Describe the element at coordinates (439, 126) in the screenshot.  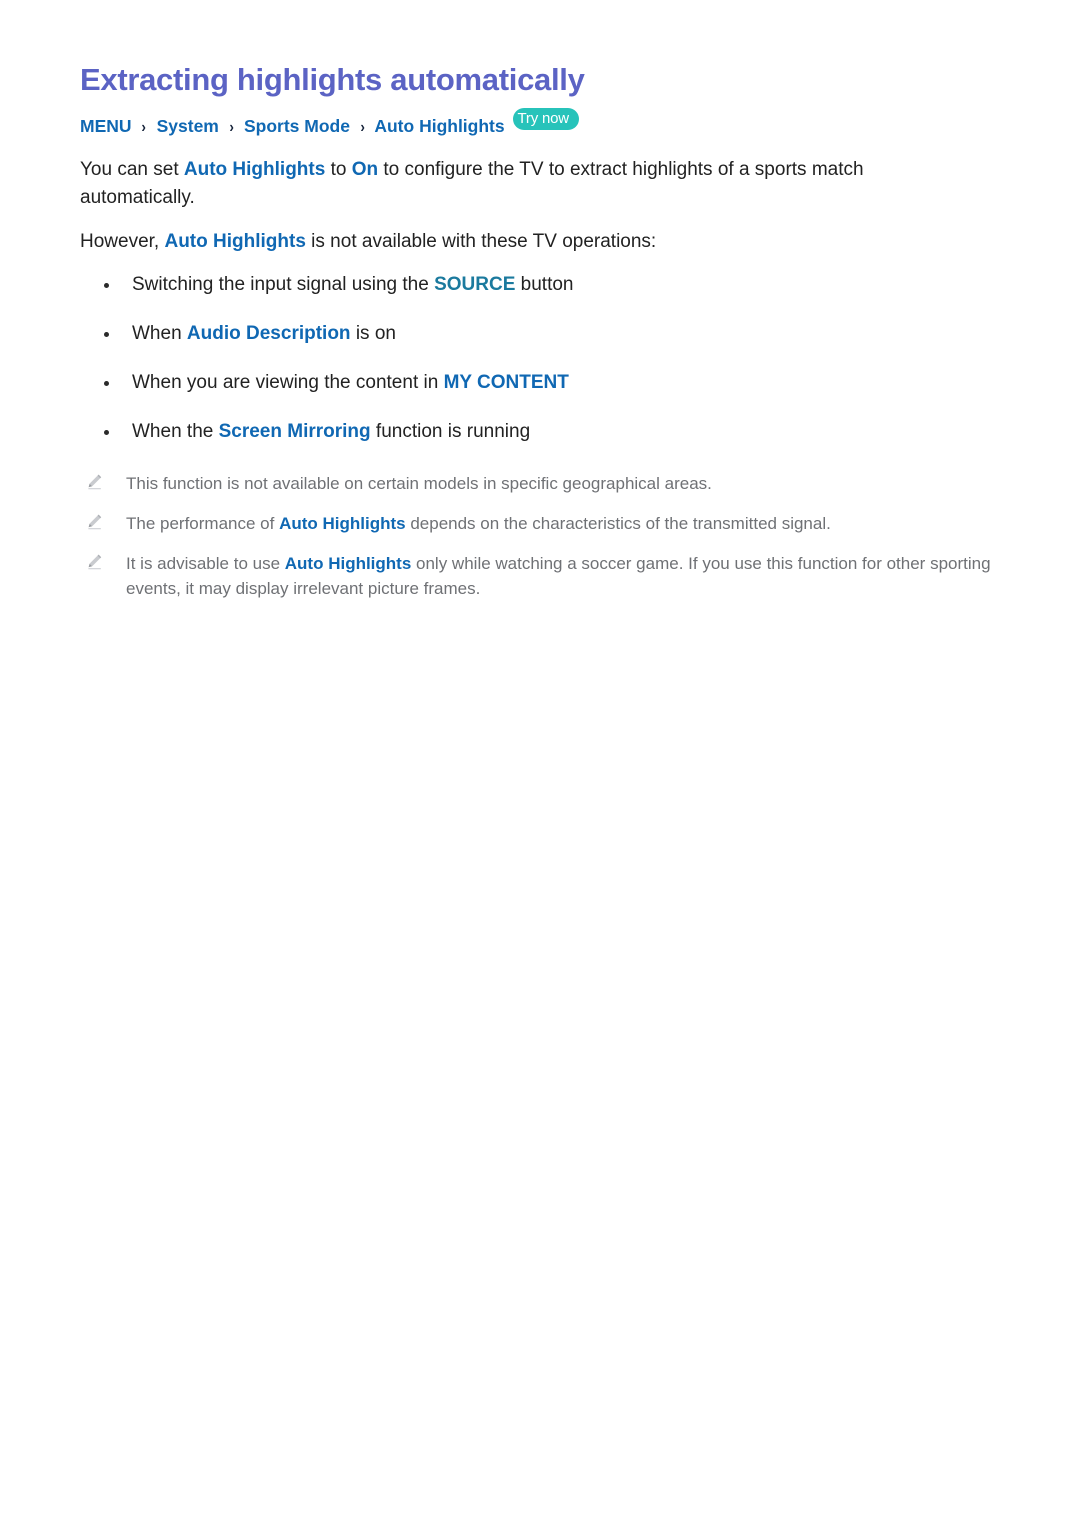
I see `breadcrumb-item-auto-highlights: Auto Highlights` at that location.